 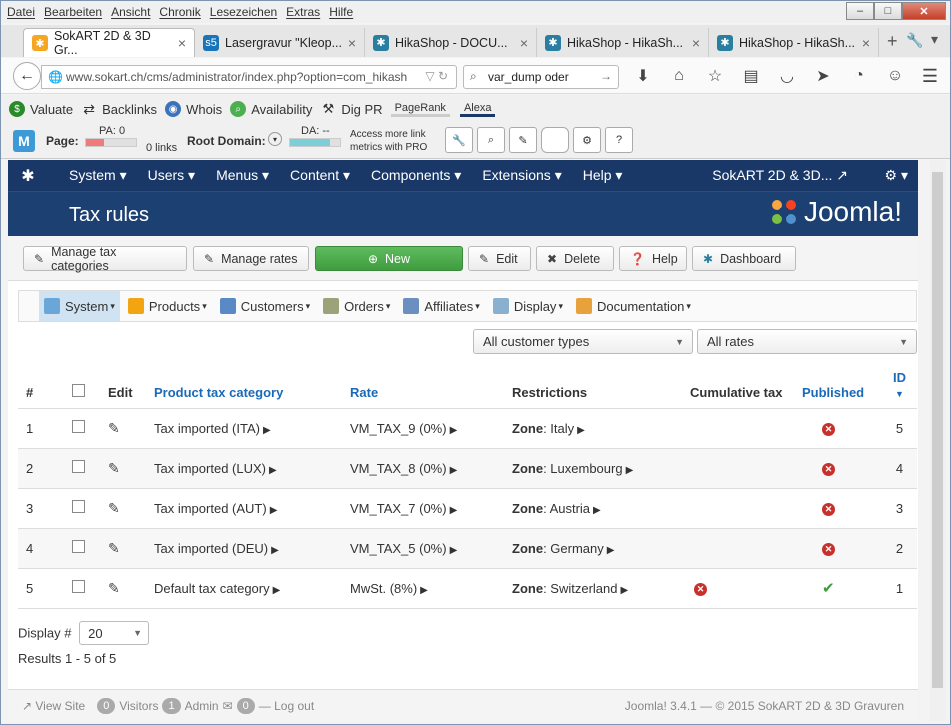 I want to click on row-category: Default tax category ▶, so click(x=252, y=588).